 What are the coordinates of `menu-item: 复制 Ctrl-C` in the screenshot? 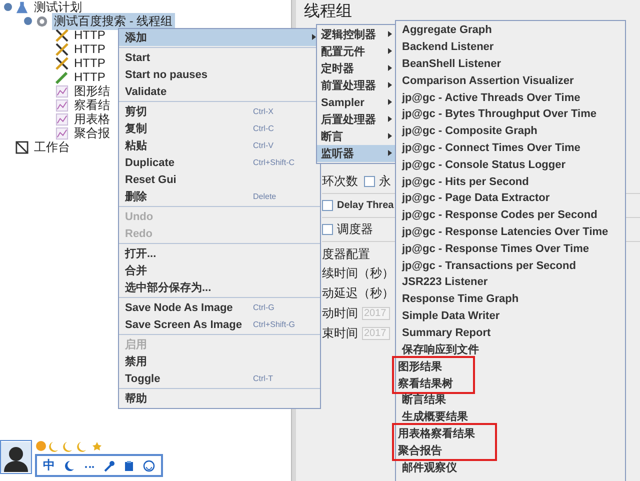 It's located at (219, 128).